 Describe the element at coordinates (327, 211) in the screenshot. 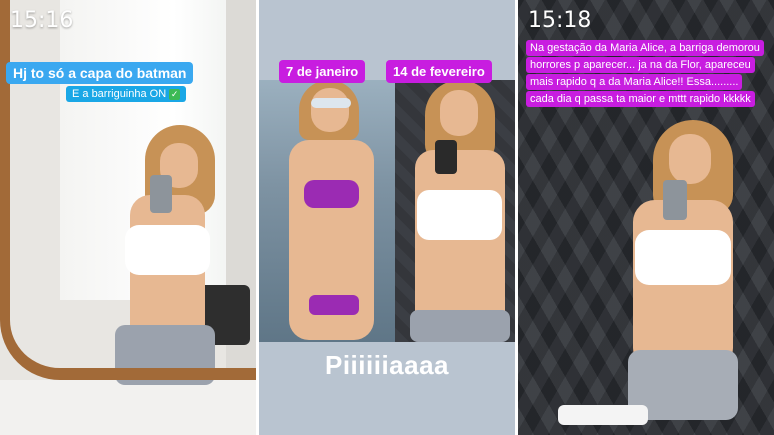

I see `photo-left-beach` at that location.